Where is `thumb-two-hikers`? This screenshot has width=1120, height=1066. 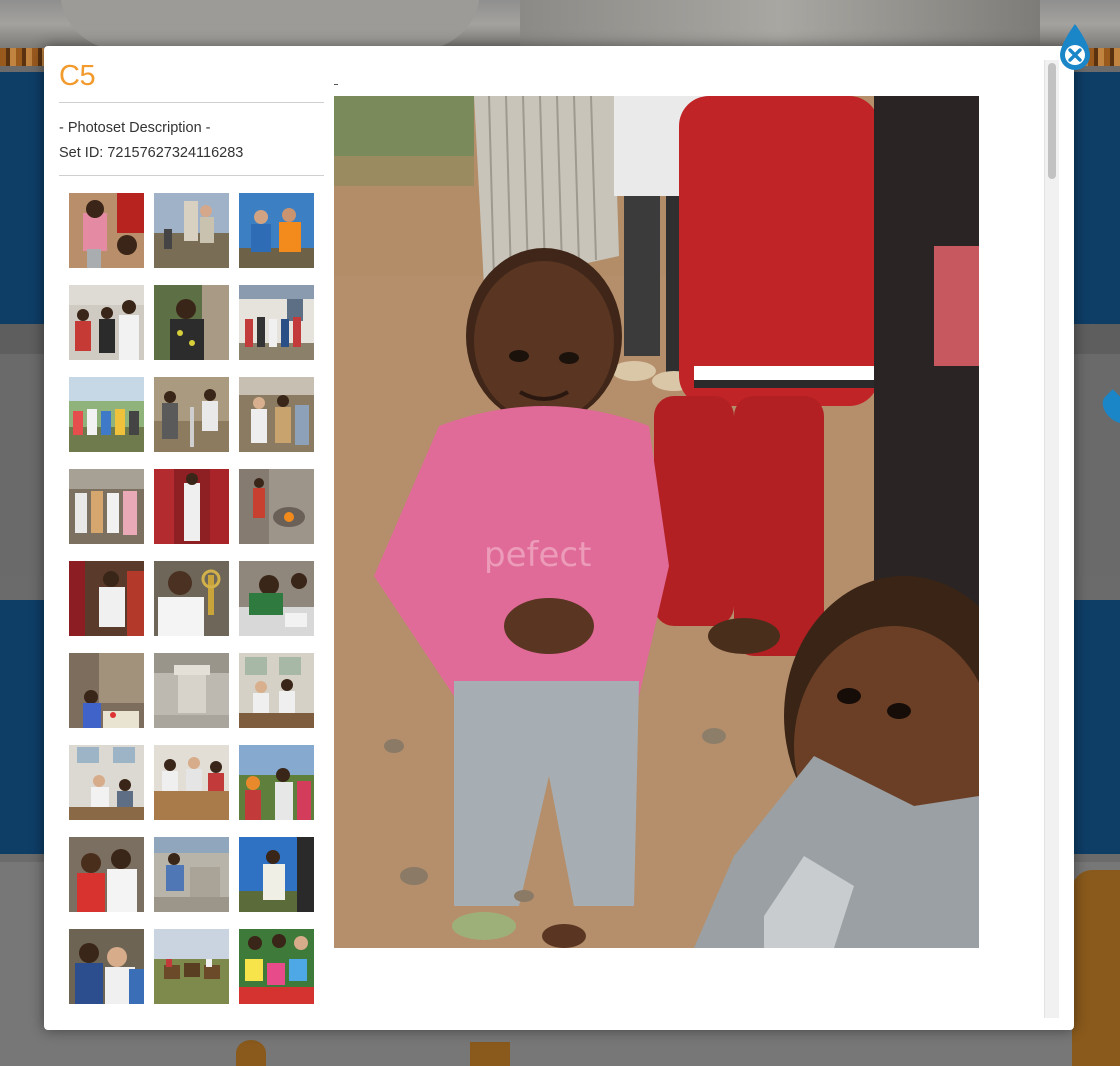
thumb-two-hikers is located at coordinates (276, 230).